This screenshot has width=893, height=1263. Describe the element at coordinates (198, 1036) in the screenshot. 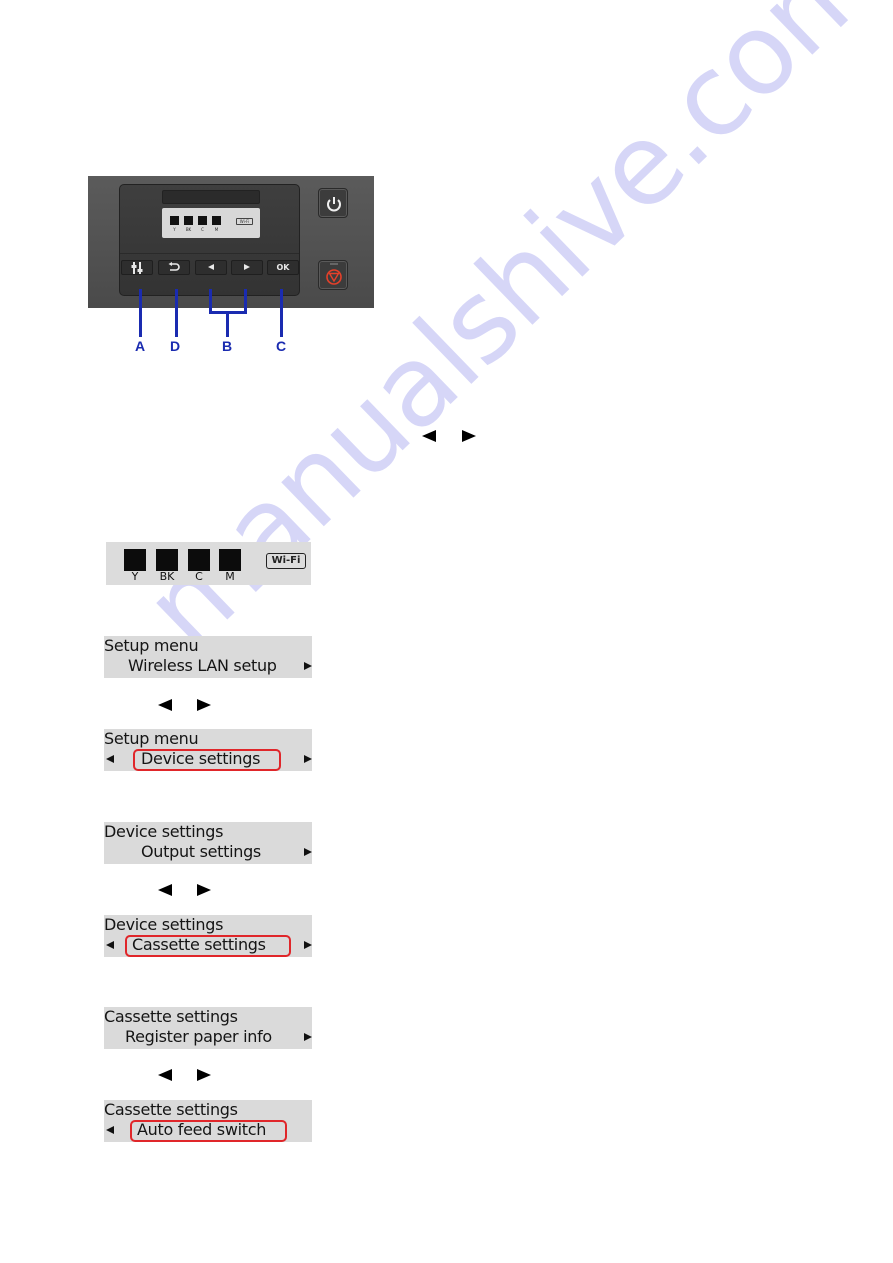

I see `lcd-item: Register paper info` at that location.